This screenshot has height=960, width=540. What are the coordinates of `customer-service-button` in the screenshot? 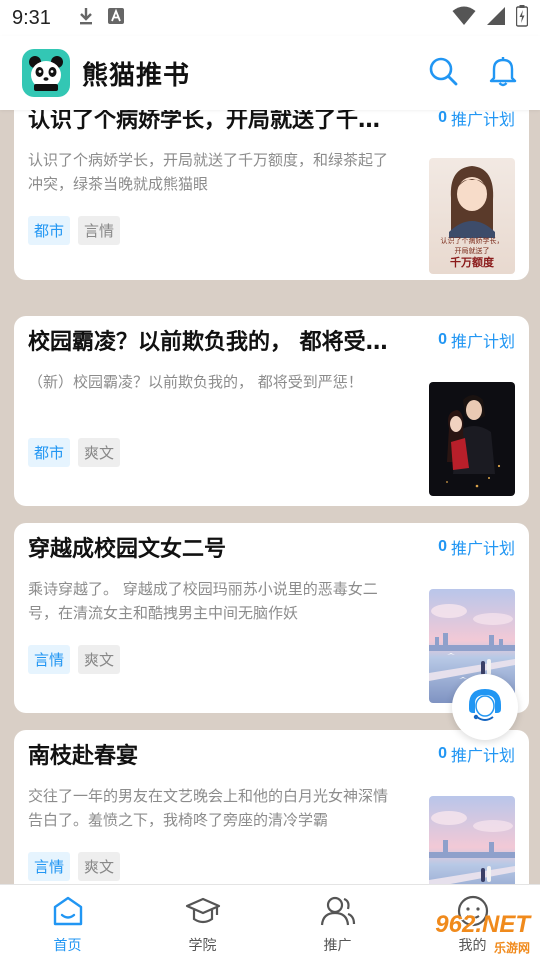 It's located at (485, 707).